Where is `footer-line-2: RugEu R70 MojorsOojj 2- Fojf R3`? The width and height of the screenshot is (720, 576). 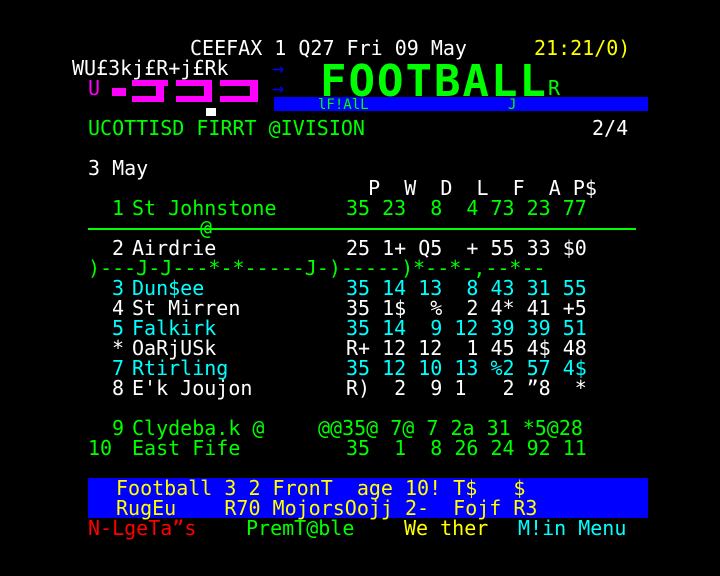
footer-line-2: RugEu R70 MojorsOojj 2- Fojf R3 is located at coordinates (326, 508).